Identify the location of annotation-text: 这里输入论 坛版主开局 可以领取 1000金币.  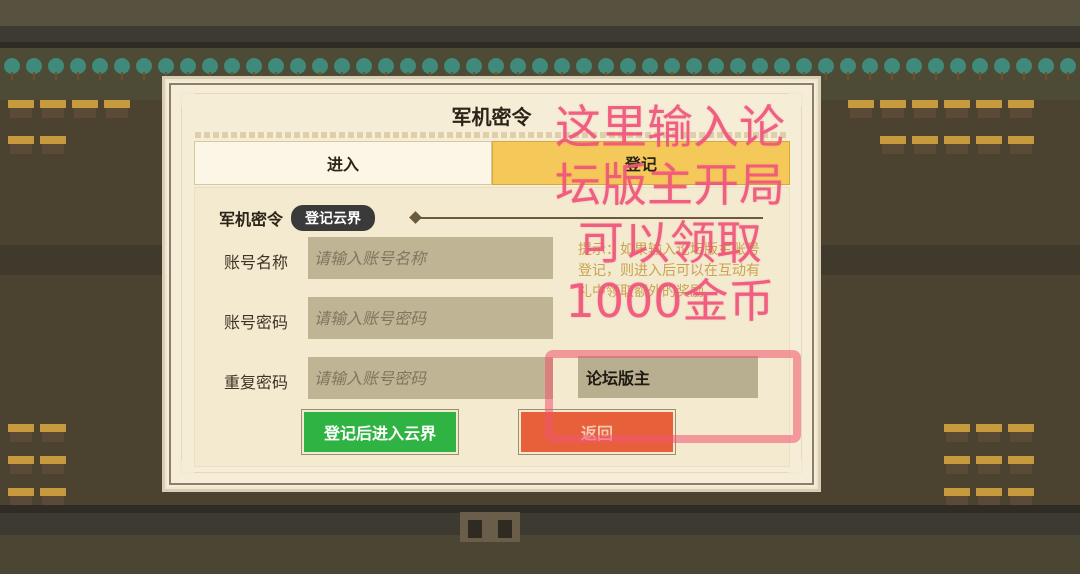
(670, 214).